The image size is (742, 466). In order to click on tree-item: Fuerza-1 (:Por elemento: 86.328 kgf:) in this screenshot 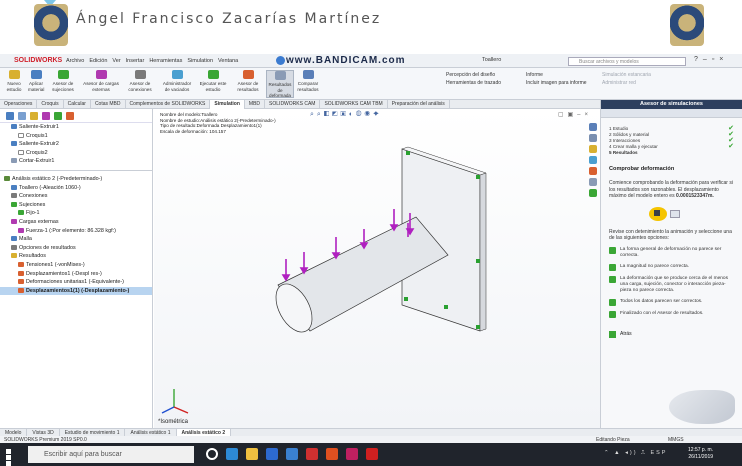, I will do `click(76, 231)`.